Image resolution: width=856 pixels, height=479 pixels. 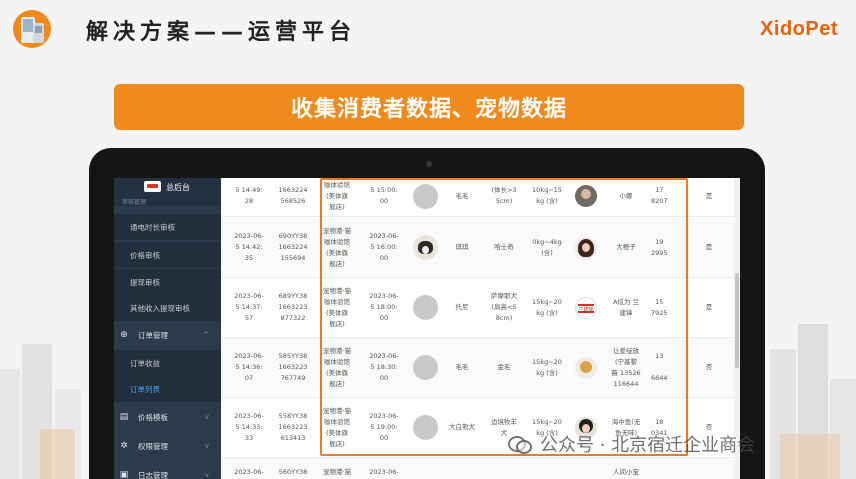 I want to click on sidebar-group-order-management: ⊕ 订单管理 ^, so click(x=167, y=335).